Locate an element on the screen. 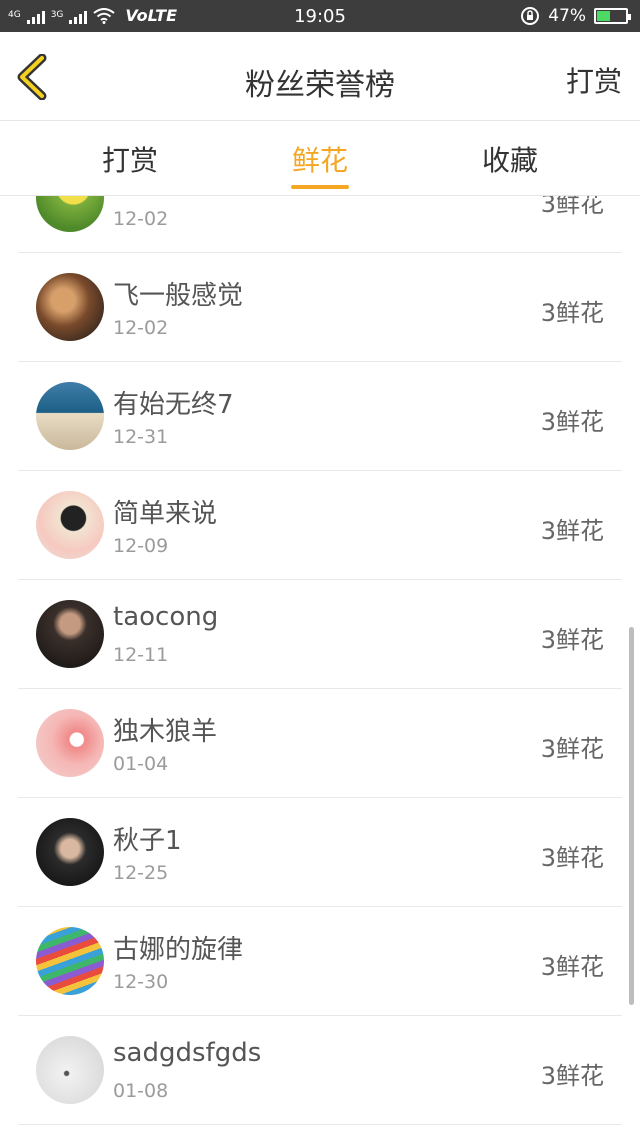 The height and width of the screenshot is (1138, 640). fan-date: 12-30 is located at coordinates (141, 982).